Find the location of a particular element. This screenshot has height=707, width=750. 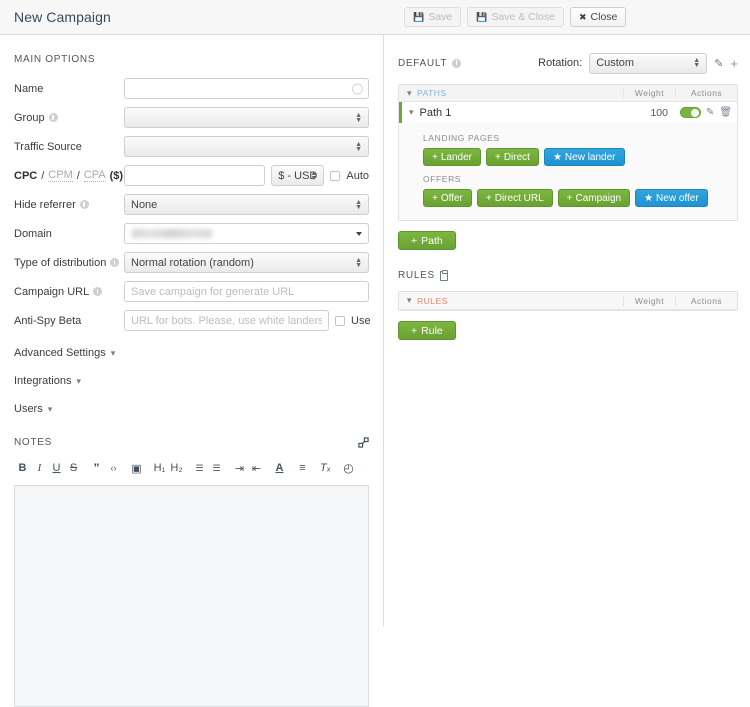

domain-redacted-value is located at coordinates (172, 233).